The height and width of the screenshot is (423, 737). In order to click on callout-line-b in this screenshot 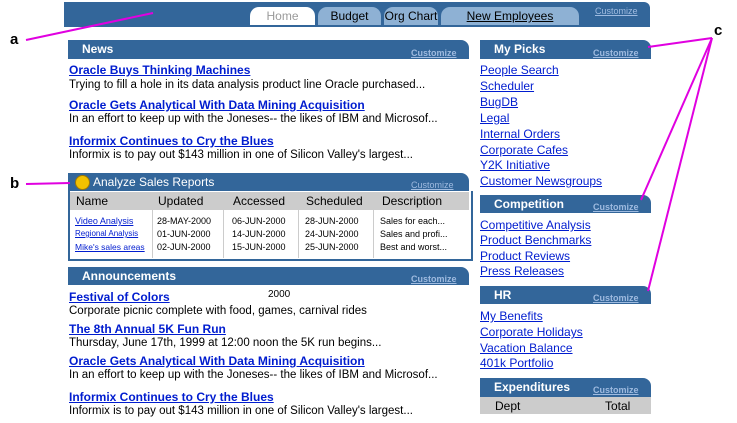, I will do `click(48, 183)`.